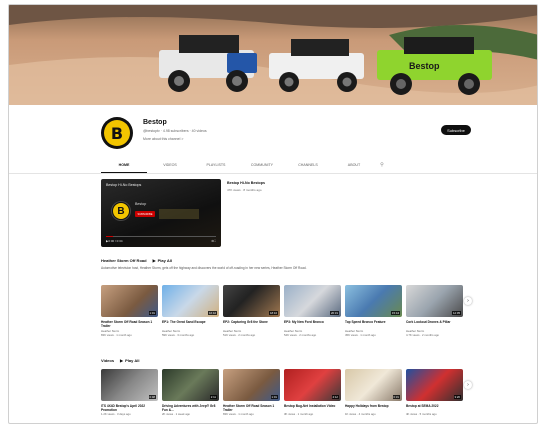 Image resolution: width=550 pixels, height=433 pixels. Describe the element at coordinates (215, 241) in the screenshot. I see `fullscreen-icon: ⛶` at that location.